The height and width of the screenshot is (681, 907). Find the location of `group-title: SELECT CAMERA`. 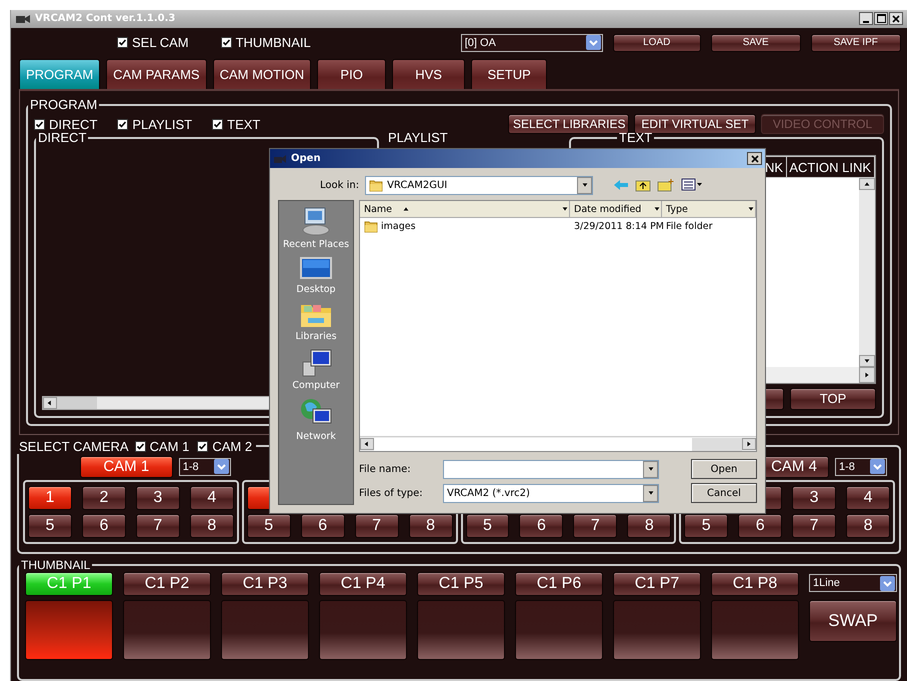

group-title: SELECT CAMERA is located at coordinates (74, 446).